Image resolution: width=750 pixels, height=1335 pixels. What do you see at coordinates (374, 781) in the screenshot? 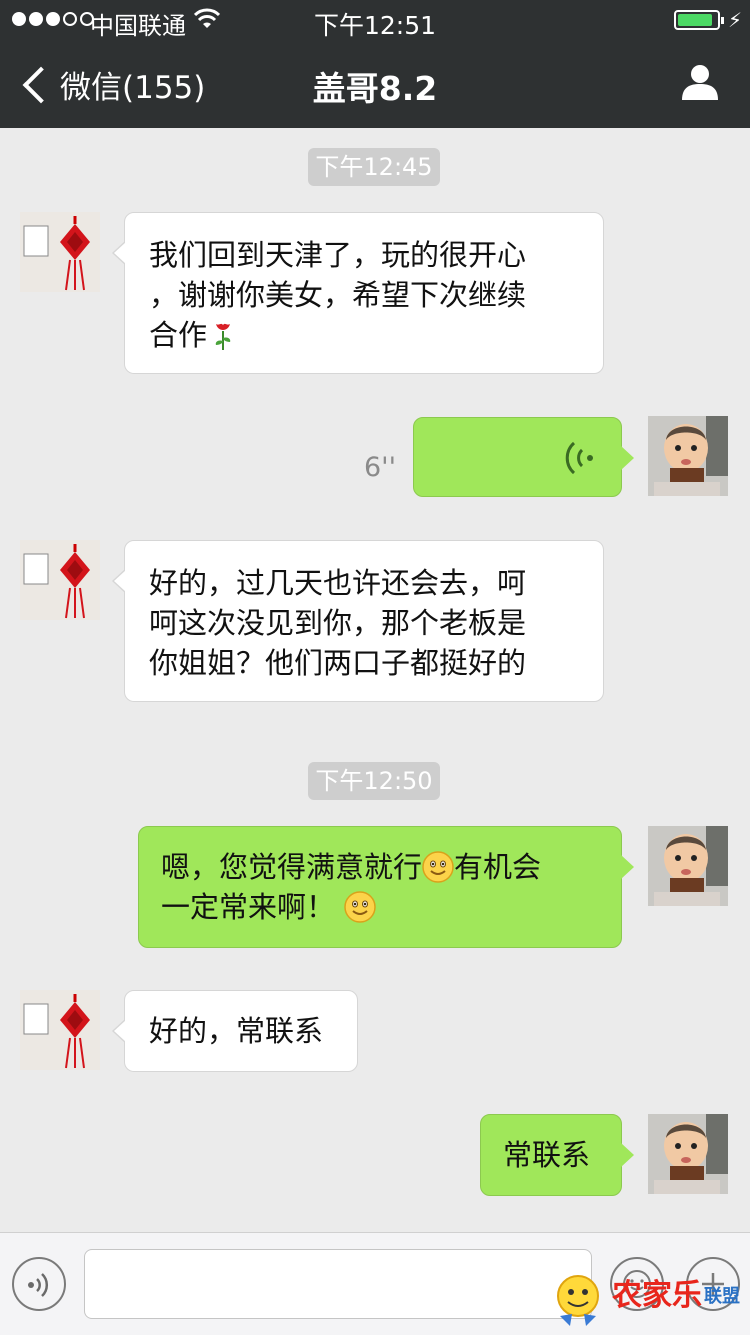
I see `timestamp-badge: 下午12:50` at bounding box center [374, 781].